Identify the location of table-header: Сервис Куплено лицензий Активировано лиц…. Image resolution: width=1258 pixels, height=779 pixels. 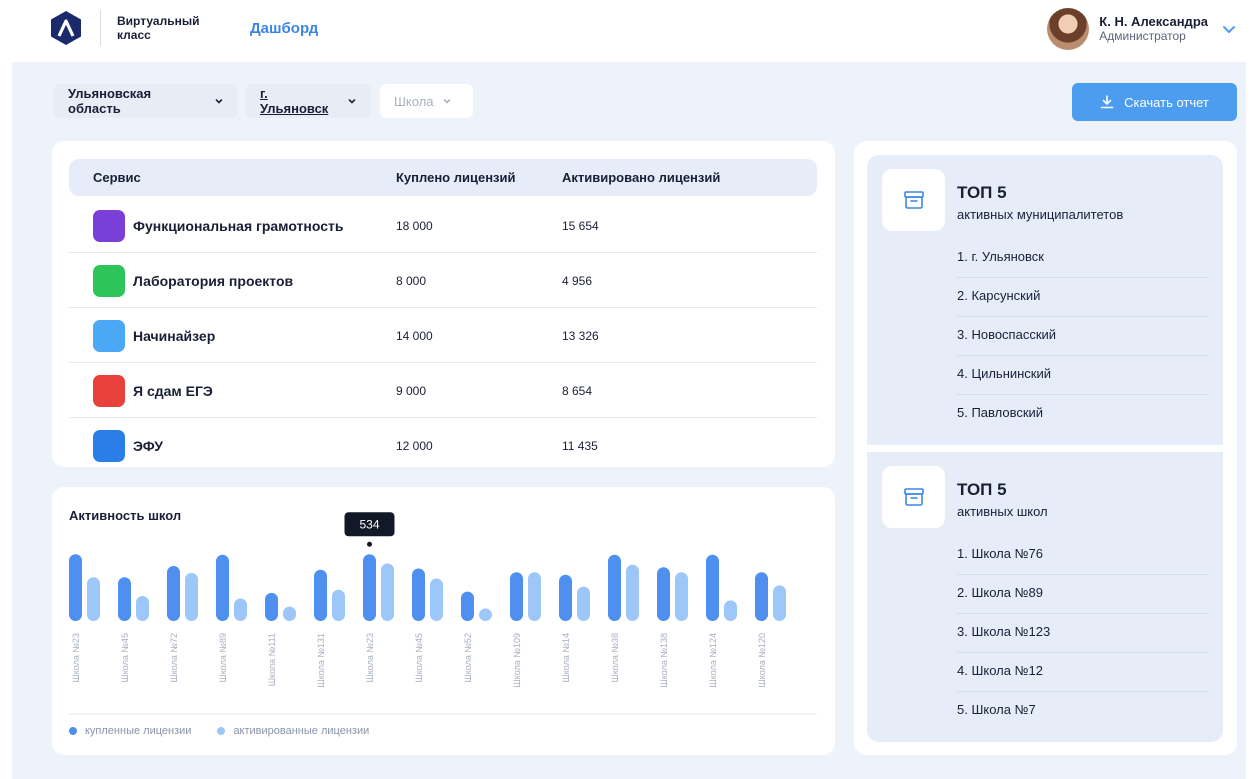
(443, 177).